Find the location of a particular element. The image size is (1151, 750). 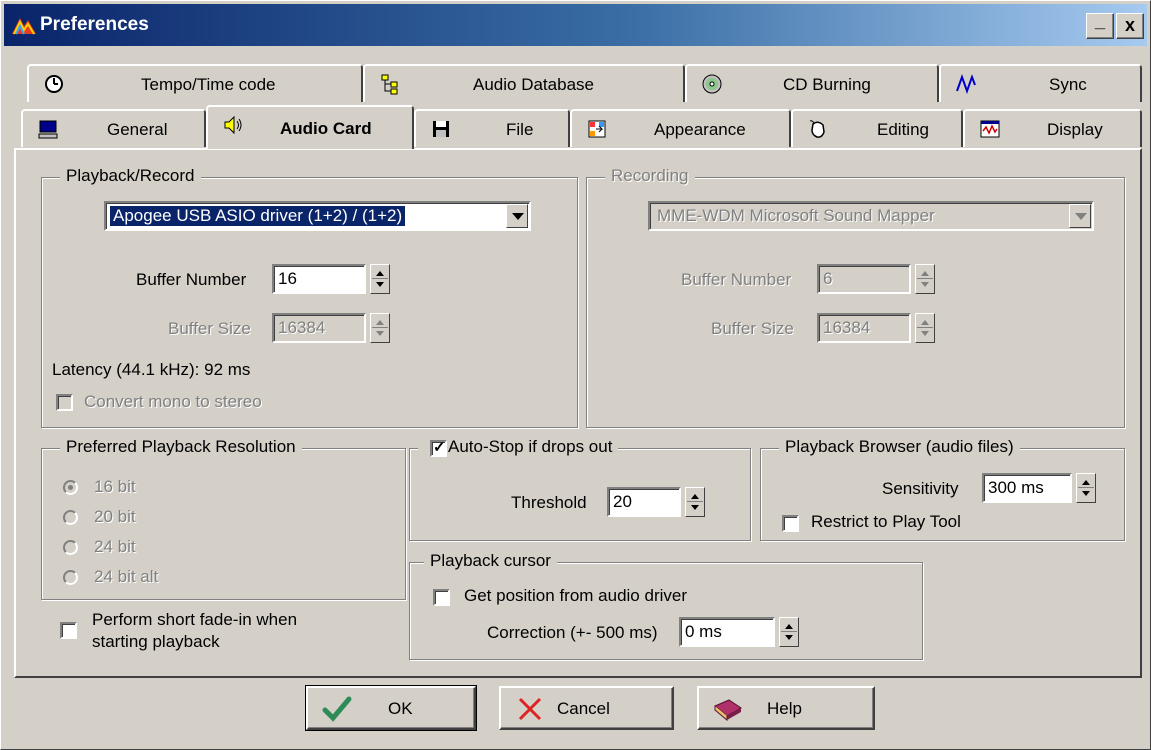

tab-label: Appearance is located at coordinates (700, 129).